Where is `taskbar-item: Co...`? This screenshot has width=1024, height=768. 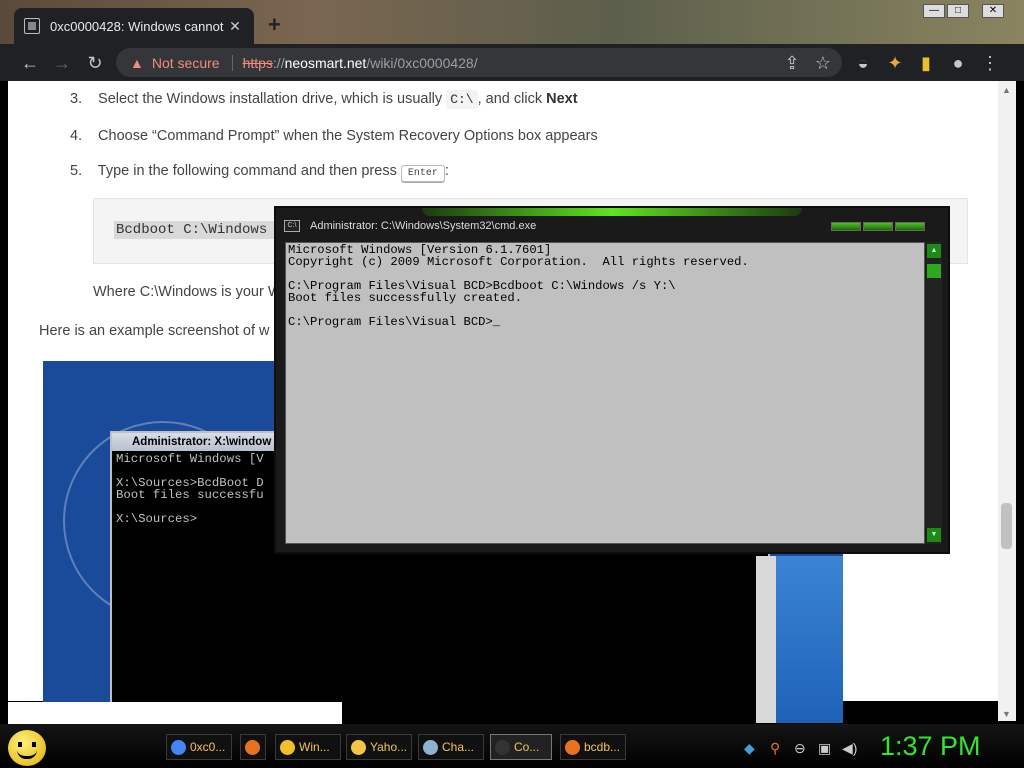 taskbar-item: Co... is located at coordinates (521, 747).